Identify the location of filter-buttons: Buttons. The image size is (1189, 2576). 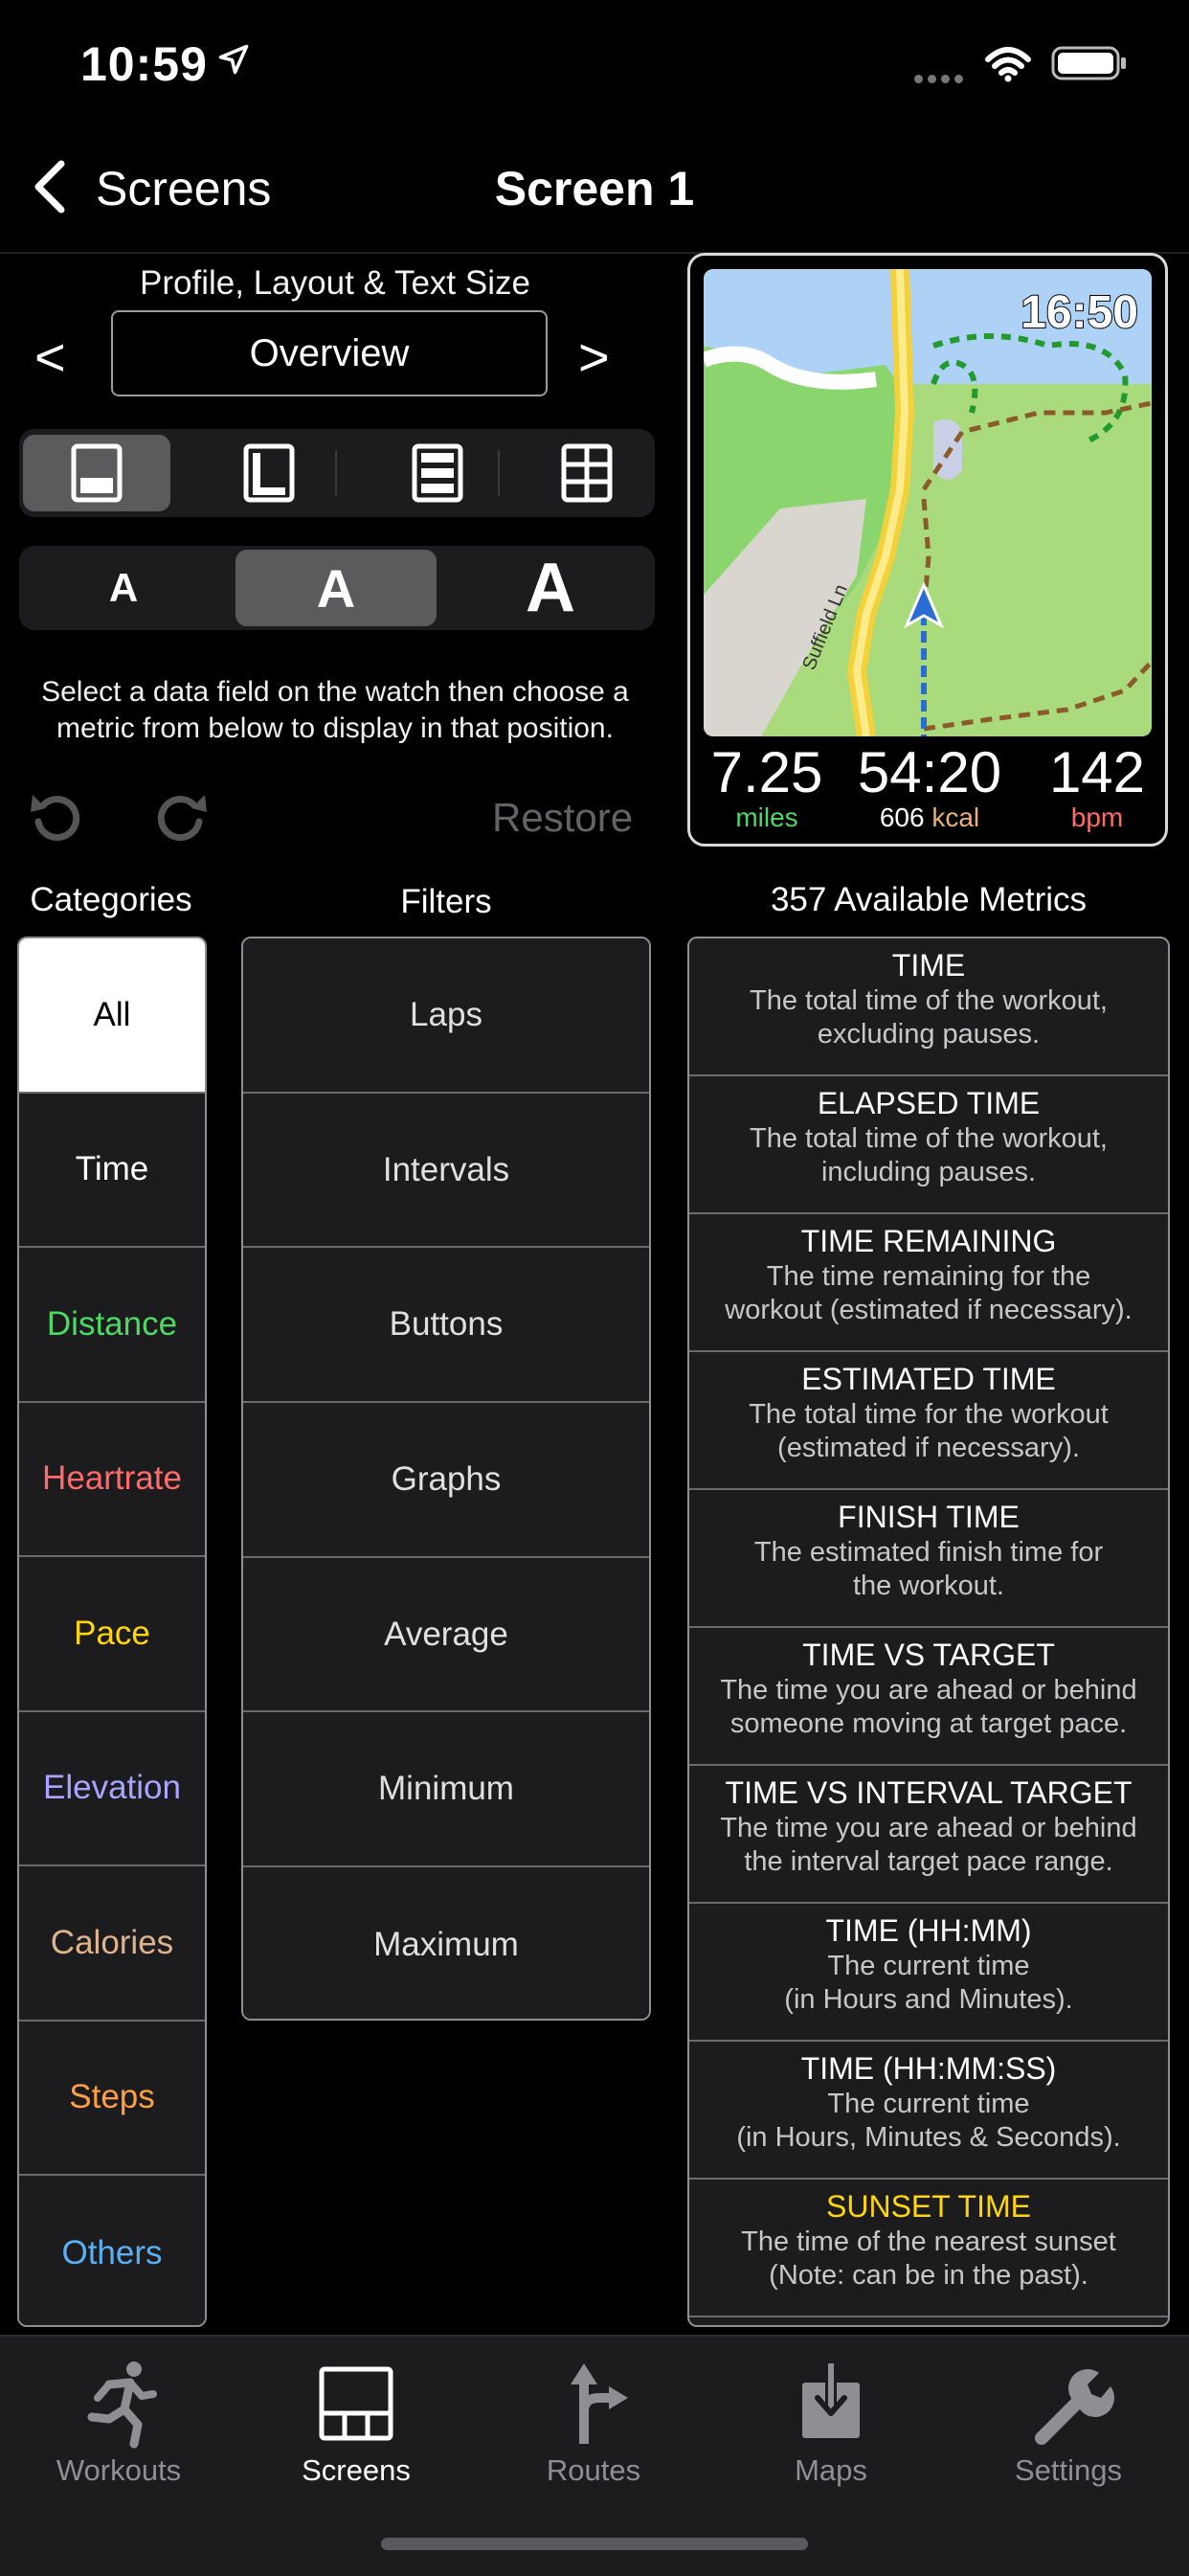
(446, 1326).